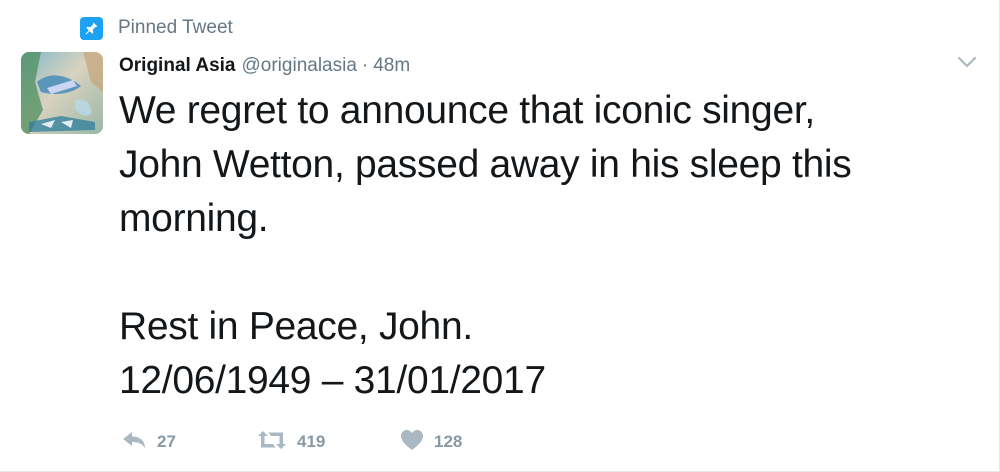  What do you see at coordinates (549, 273) in the screenshot?
I see `paragraph-break` at bounding box center [549, 273].